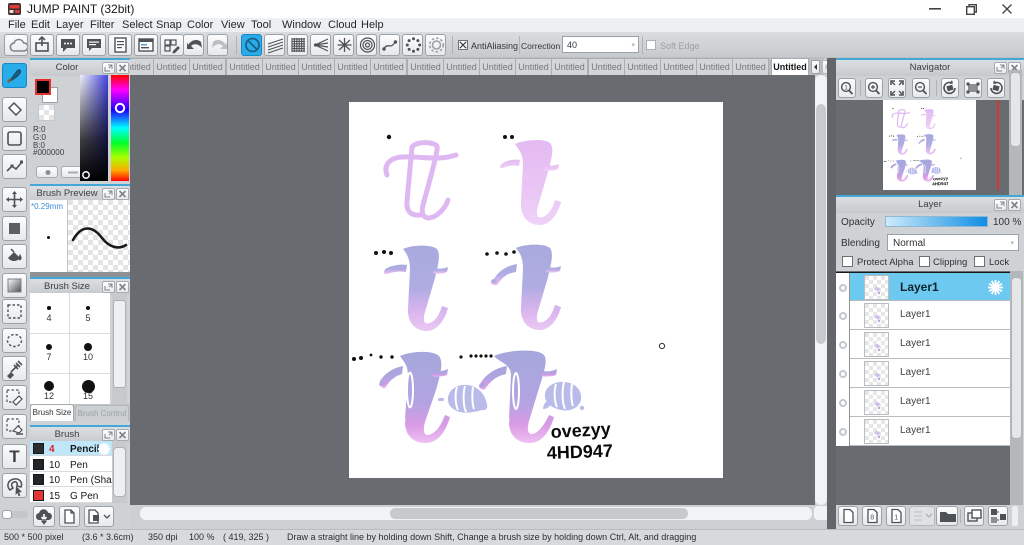  What do you see at coordinates (14, 456) in the screenshot?
I see `svg-text: T` at bounding box center [14, 456].